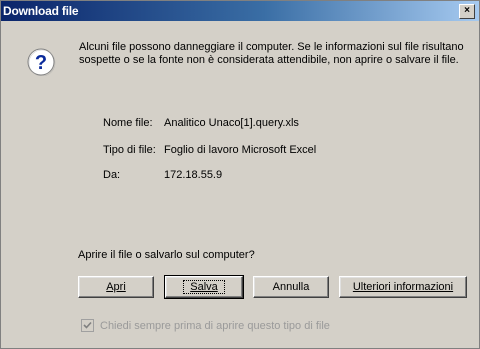  I want to click on question-icon: ?, so click(41, 61).